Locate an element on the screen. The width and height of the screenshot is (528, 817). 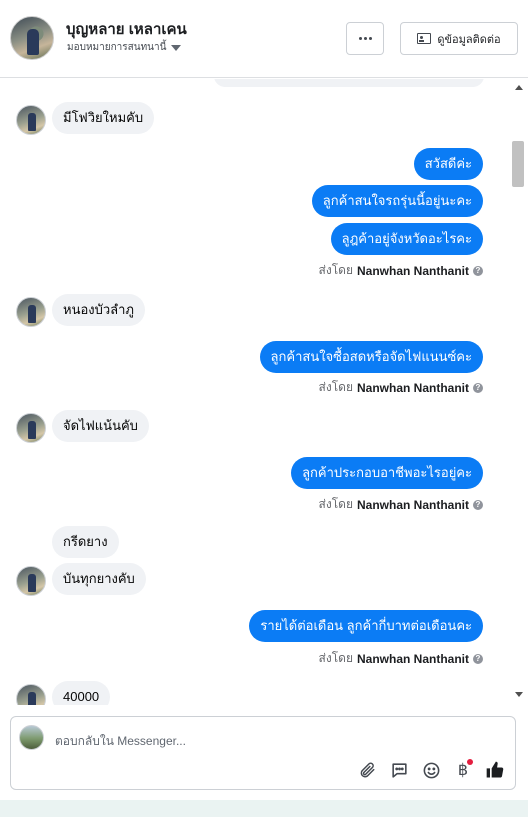
thread-scrollbar is located at coordinates (519, 392).